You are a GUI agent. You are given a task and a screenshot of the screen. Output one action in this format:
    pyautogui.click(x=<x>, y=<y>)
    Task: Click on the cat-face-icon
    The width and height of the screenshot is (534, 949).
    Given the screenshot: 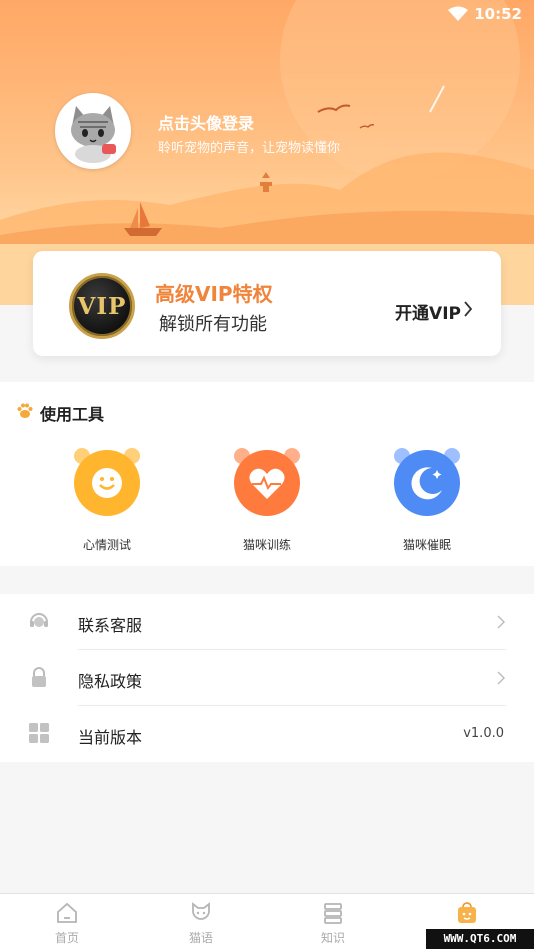 What is the action you would take?
    pyautogui.click(x=201, y=911)
    